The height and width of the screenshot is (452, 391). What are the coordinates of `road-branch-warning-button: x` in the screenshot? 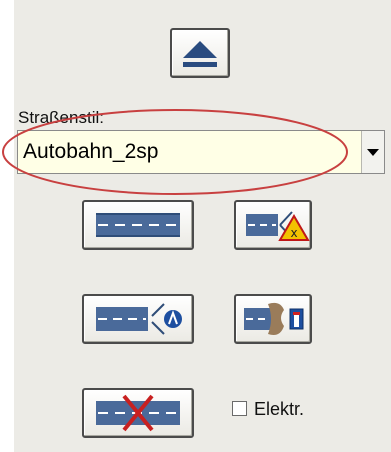 It's located at (273, 225).